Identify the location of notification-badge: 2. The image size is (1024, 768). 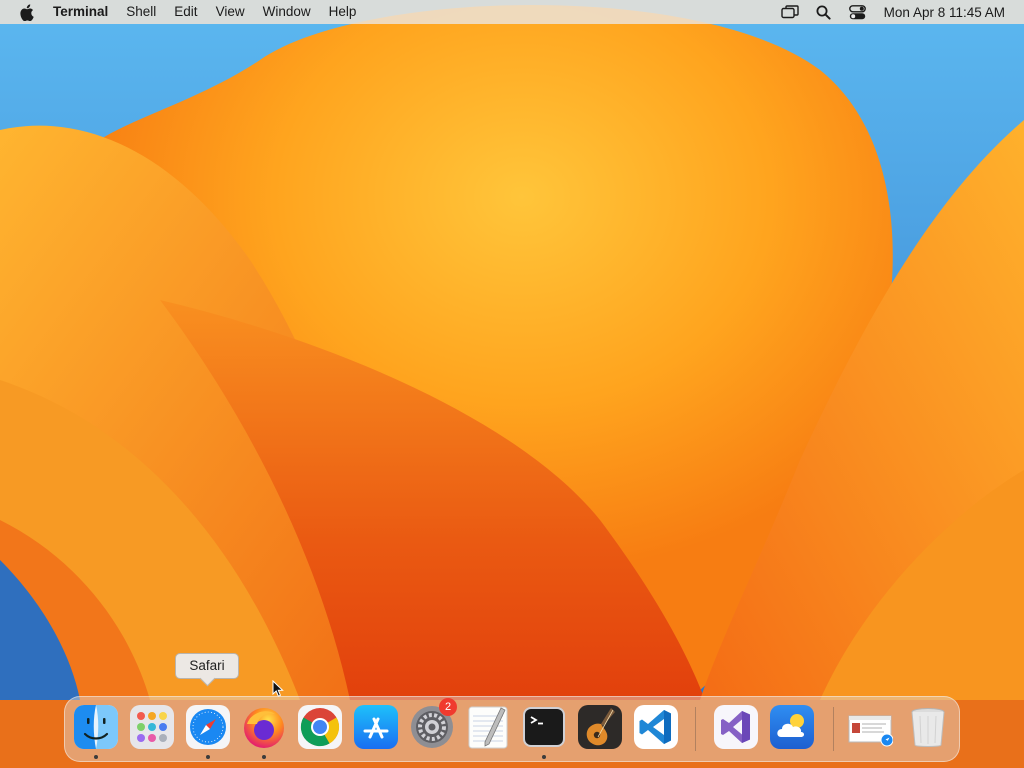
(448, 707).